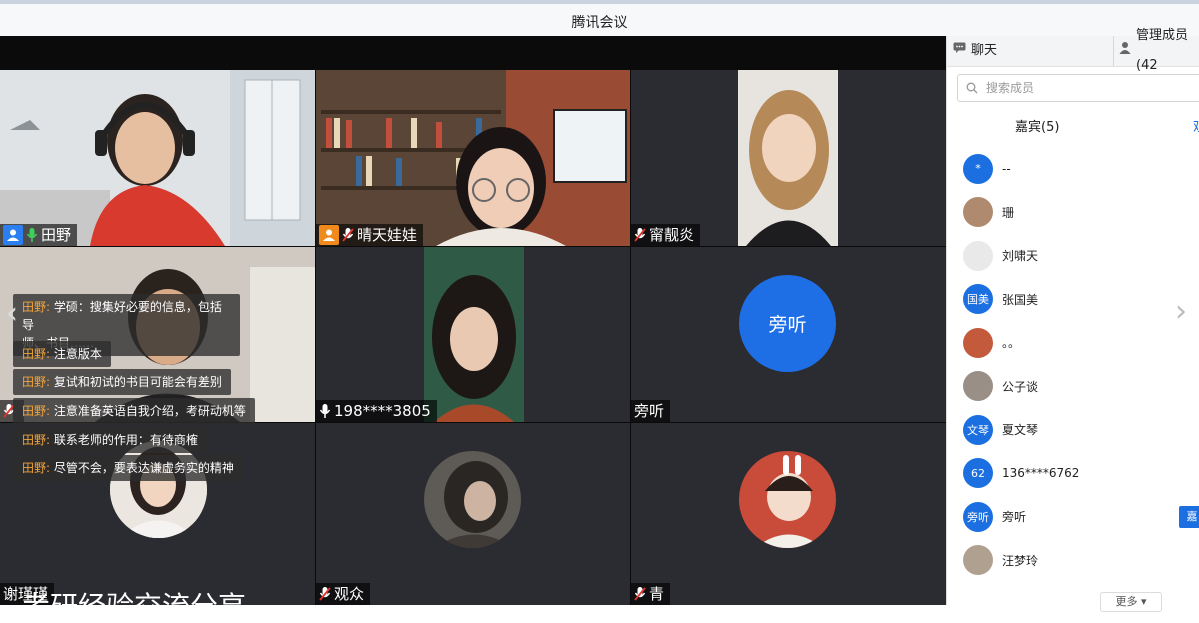 The width and height of the screenshot is (1199, 623). I want to click on member-name: 汪梦玲, so click(1020, 560).